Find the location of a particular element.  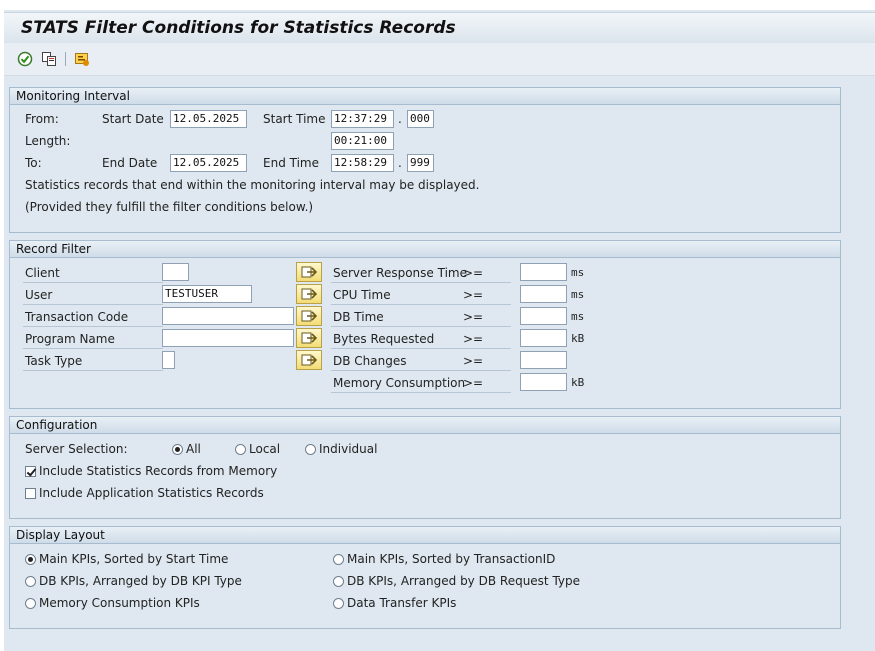

radio-local-label: Local is located at coordinates (265, 449).